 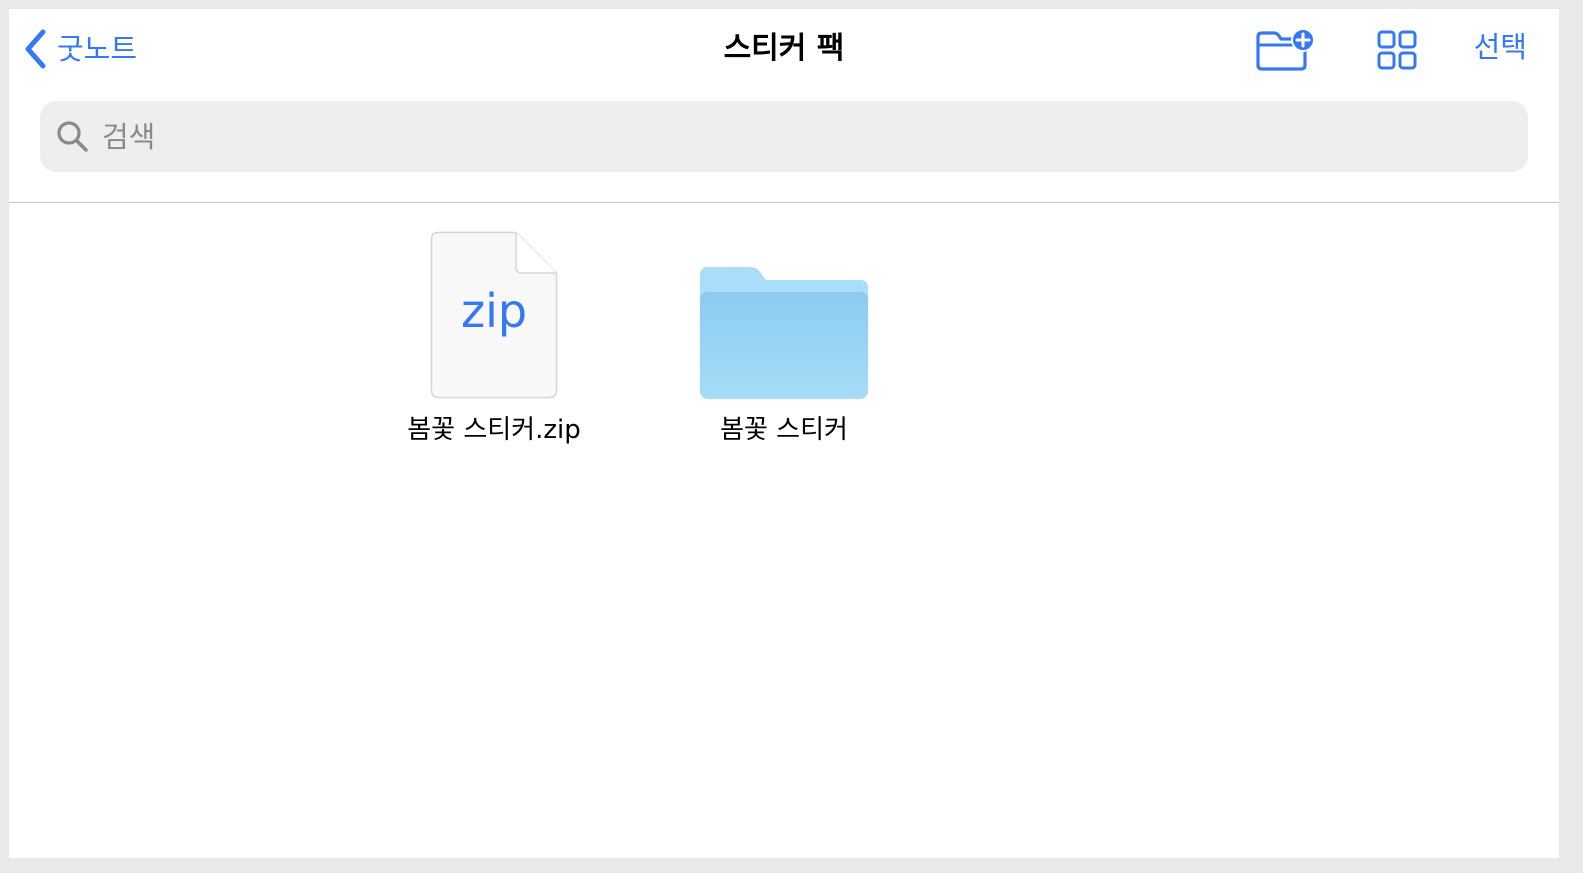 I want to click on zip-badge-label: zip, so click(x=494, y=311).